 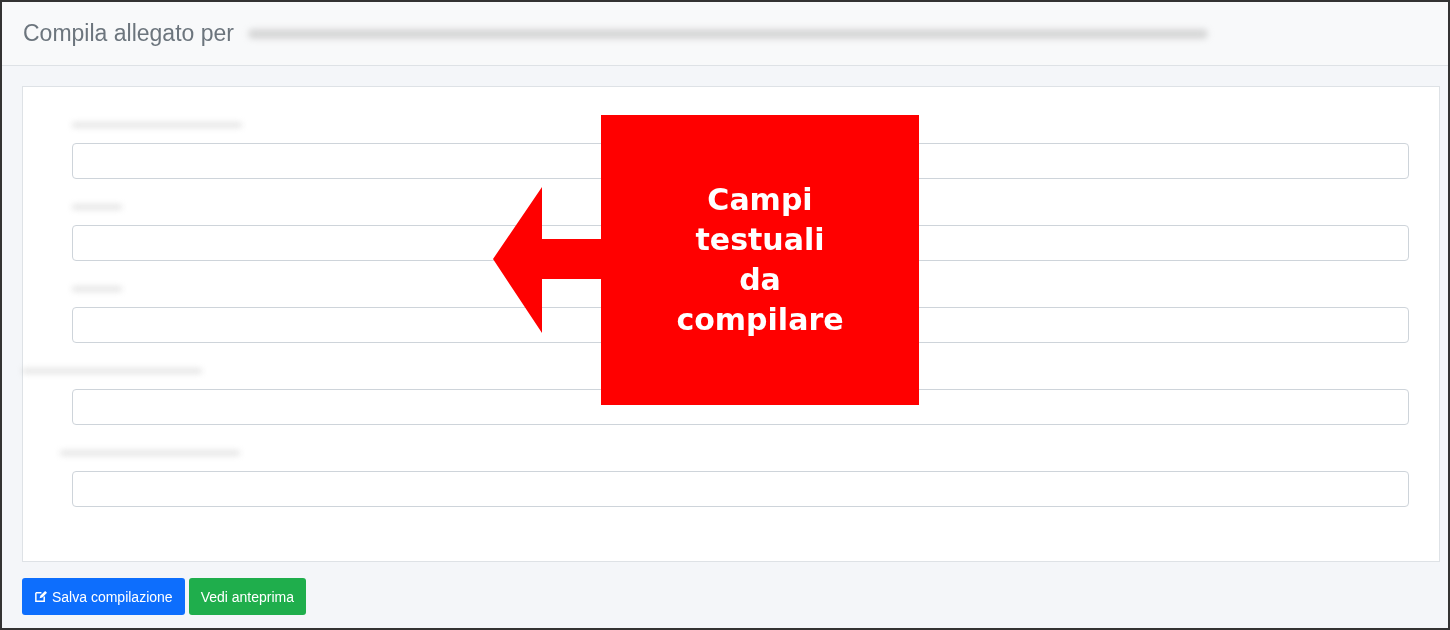 What do you see at coordinates (128, 33) in the screenshot?
I see `page-title: Compila allegato per` at bounding box center [128, 33].